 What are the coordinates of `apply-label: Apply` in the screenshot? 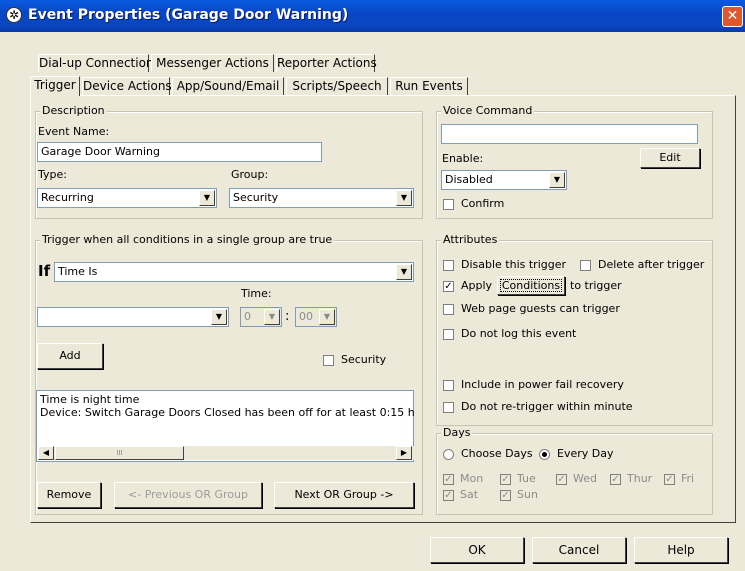 It's located at (477, 285).